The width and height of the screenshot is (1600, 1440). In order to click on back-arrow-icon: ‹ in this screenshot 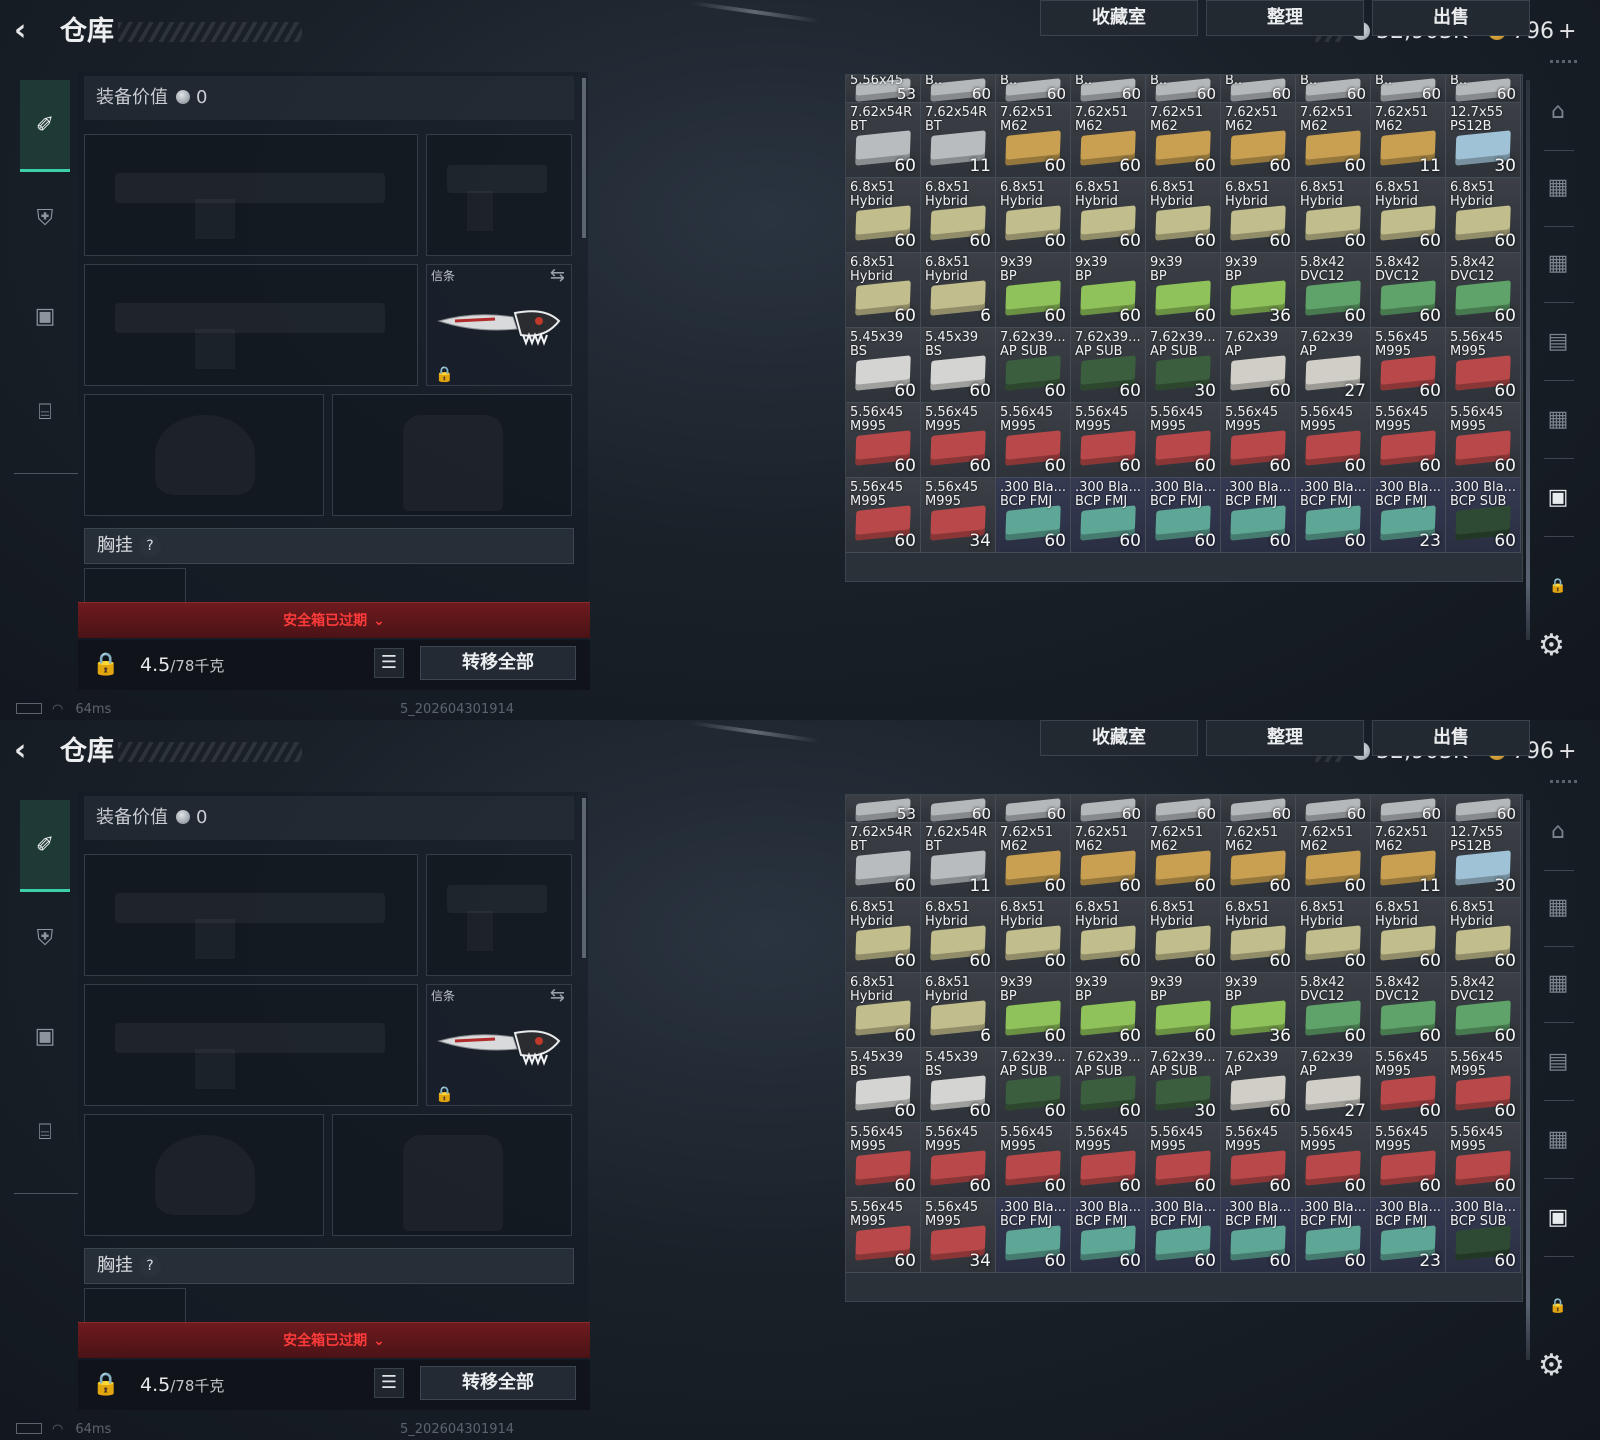, I will do `click(29, 751)`.